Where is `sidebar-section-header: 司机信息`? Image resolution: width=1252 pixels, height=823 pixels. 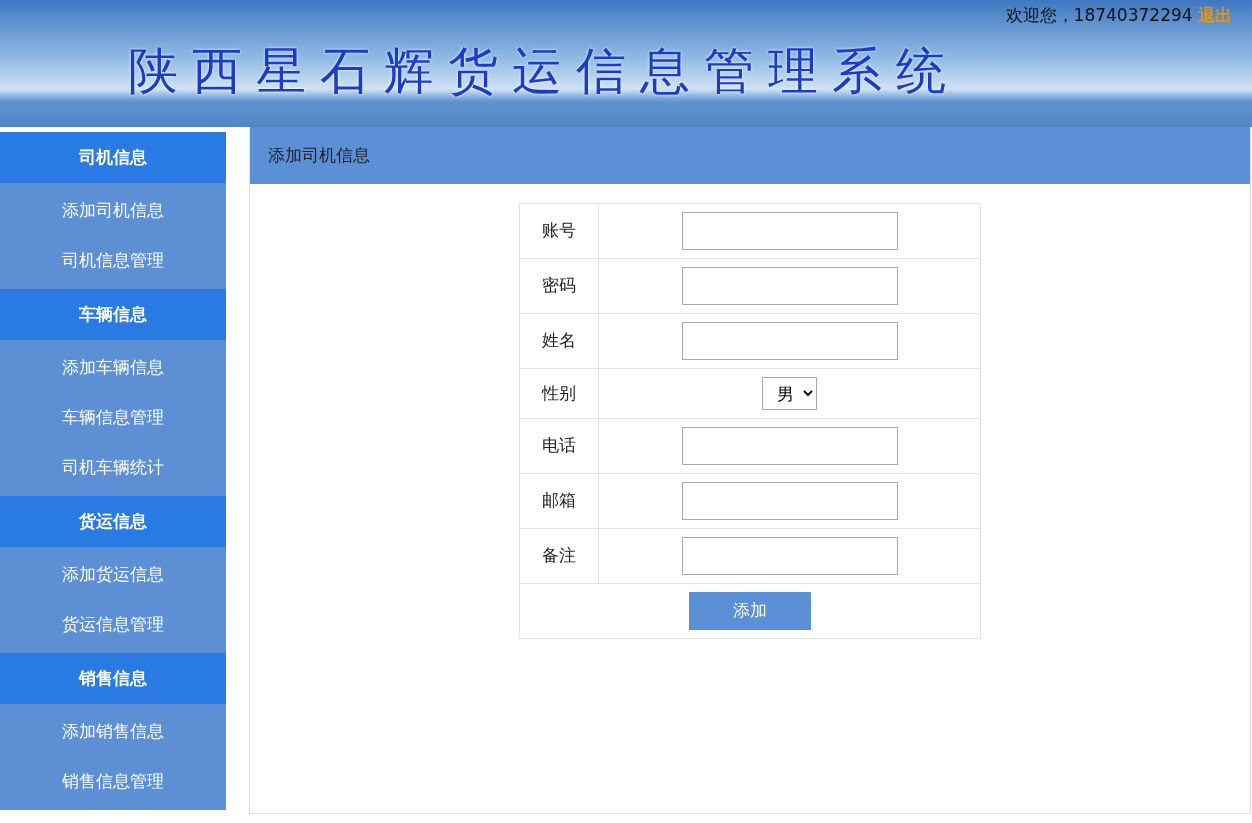
sidebar-section-header: 司机信息 is located at coordinates (113, 157).